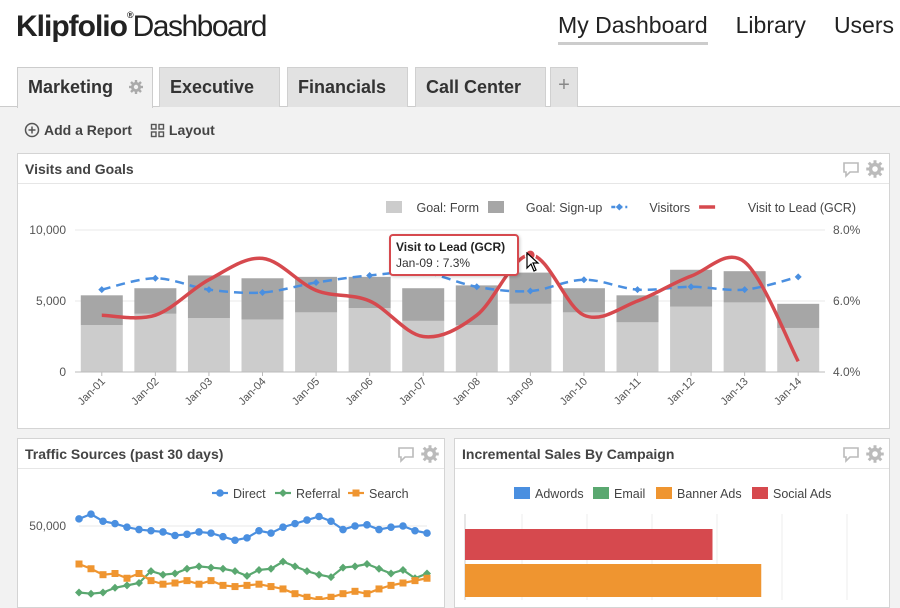  Describe the element at coordinates (359, 392) in the screenshot. I see `x-tick-label: Jan-06` at that location.